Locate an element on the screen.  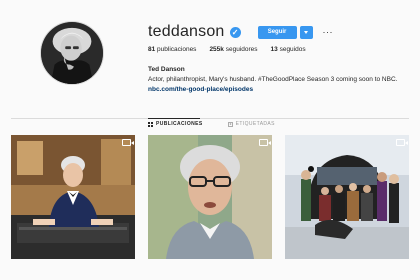
suggested-dropdown-button is located at coordinates (306, 32).